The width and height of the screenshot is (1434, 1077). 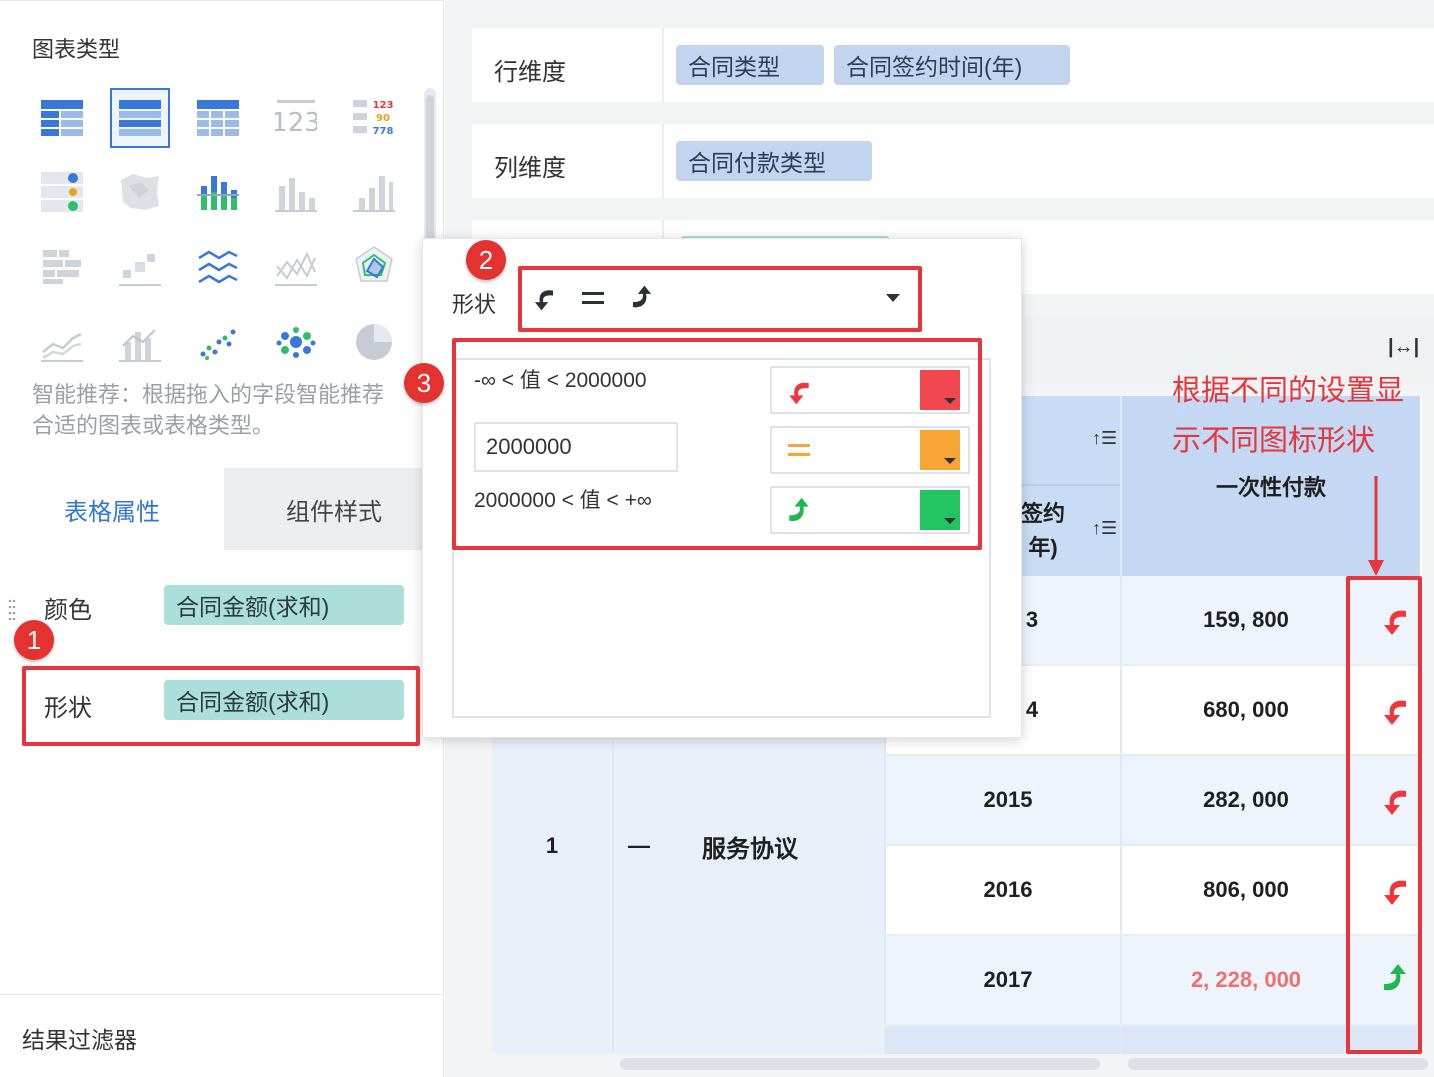 I want to click on attr-row-color: 颜色 合同金额(求和), so click(x=222, y=604).